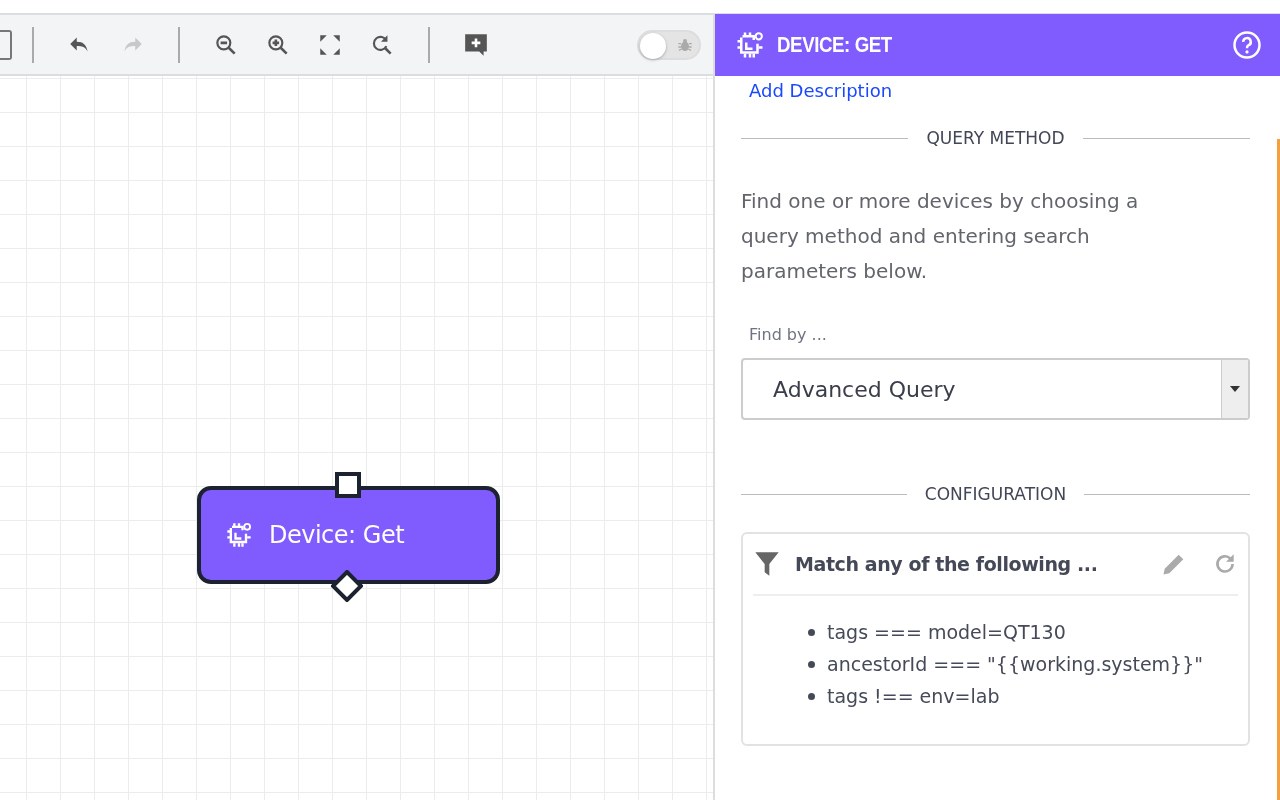 Image resolution: width=1280 pixels, height=800 pixels. What do you see at coordinates (995, 138) in the screenshot?
I see `section-heading: QUERY METHOD` at bounding box center [995, 138].